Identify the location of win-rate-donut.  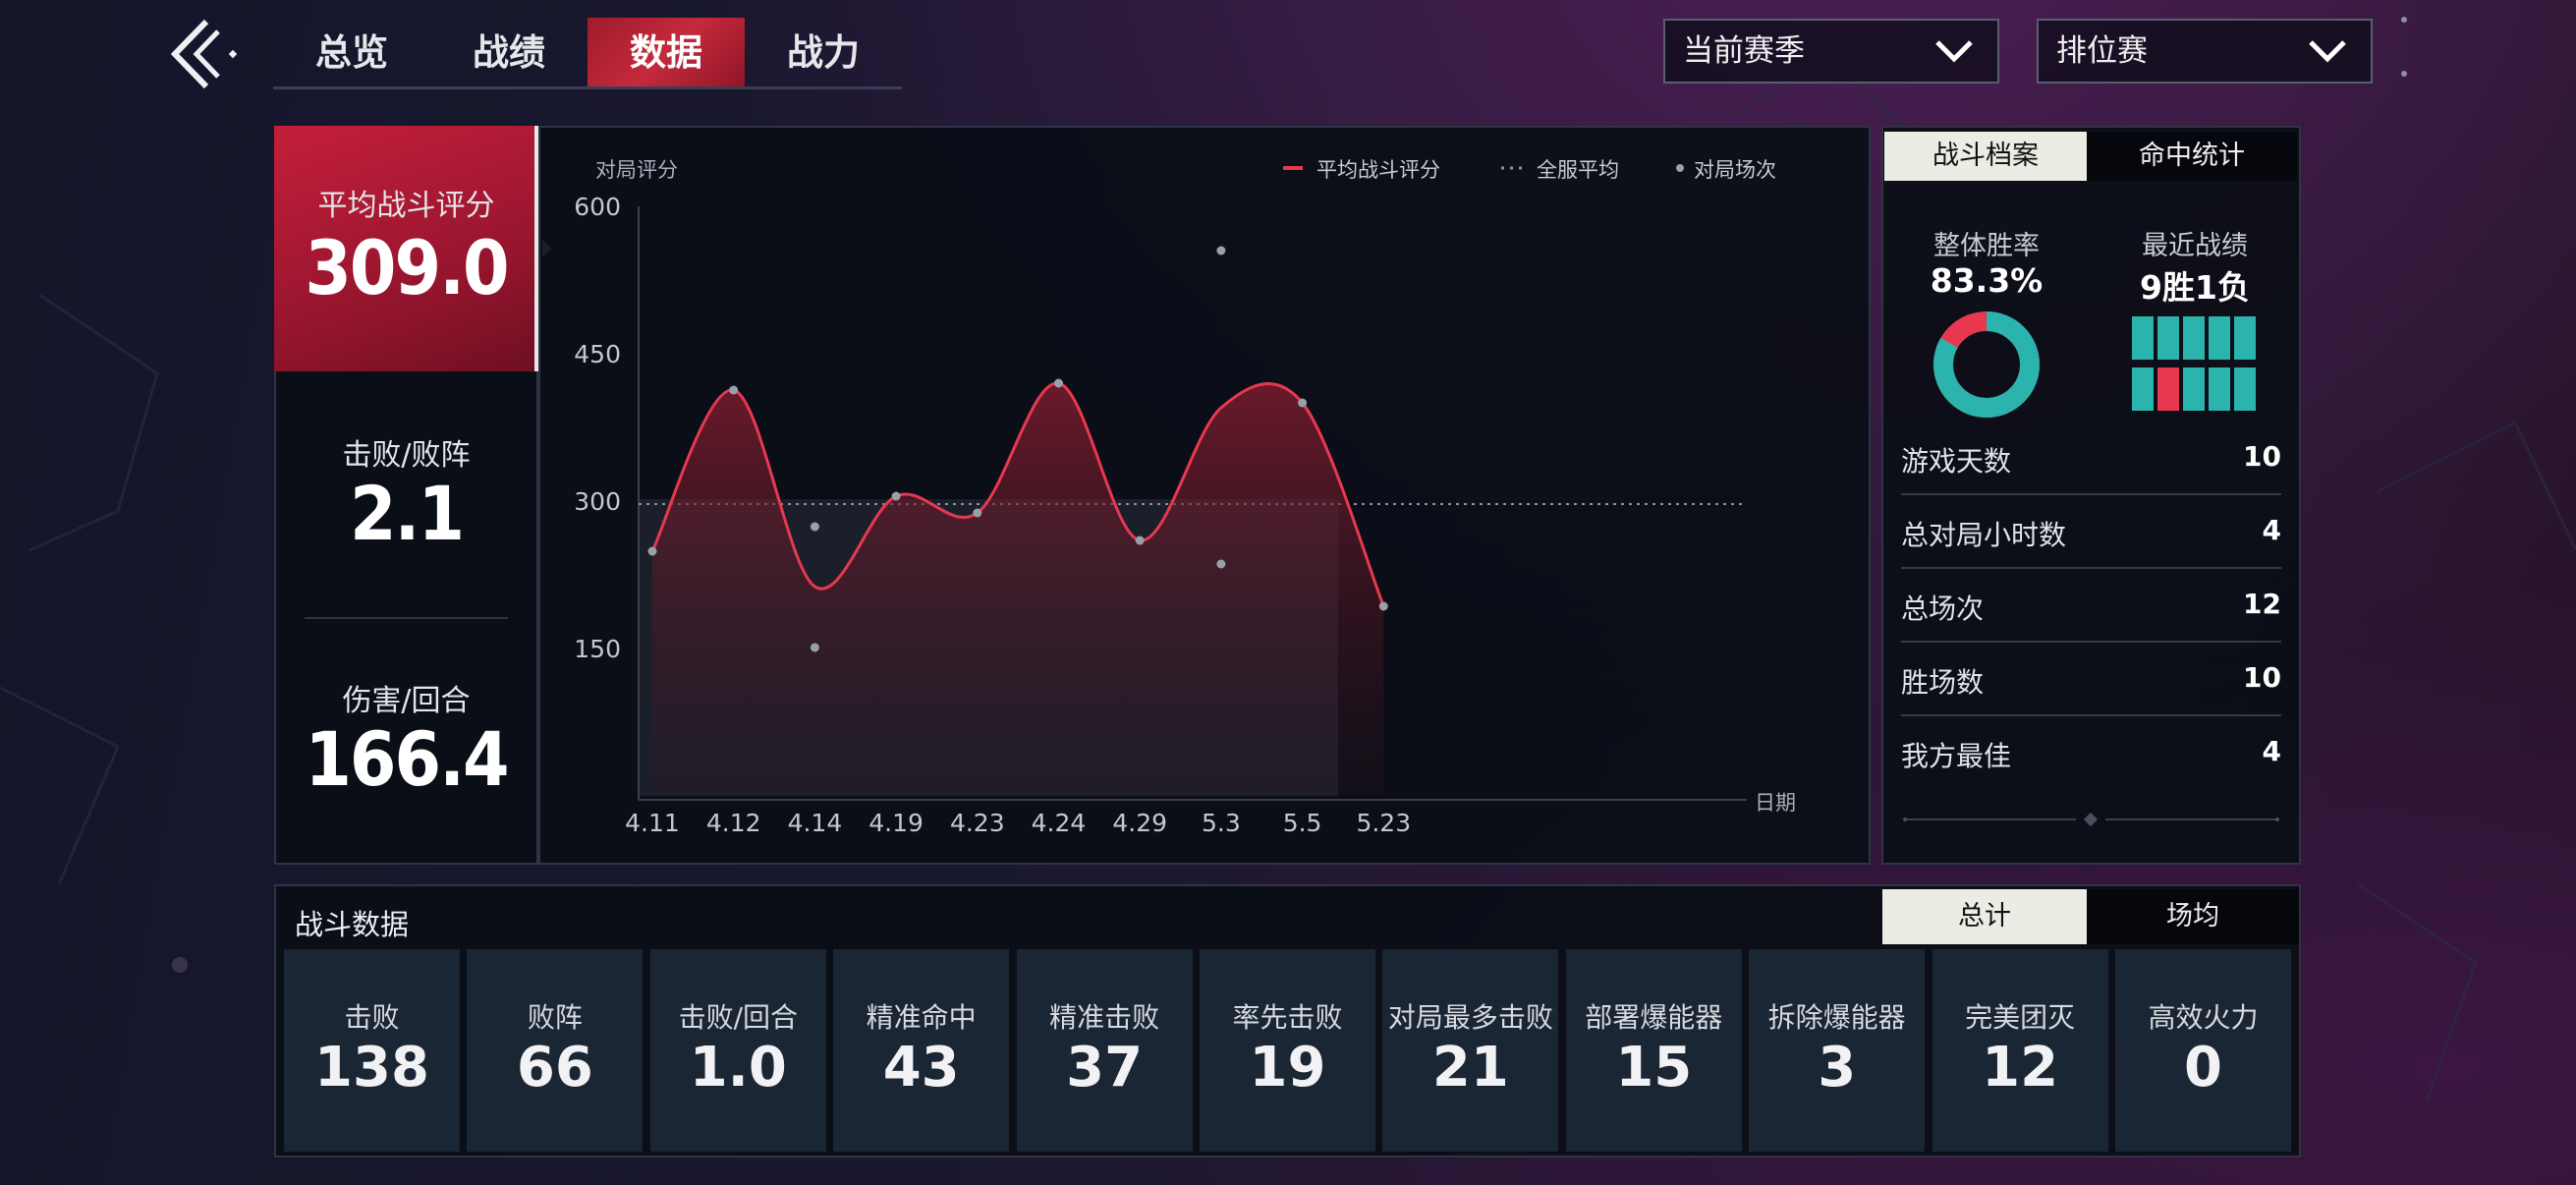
(1986, 365).